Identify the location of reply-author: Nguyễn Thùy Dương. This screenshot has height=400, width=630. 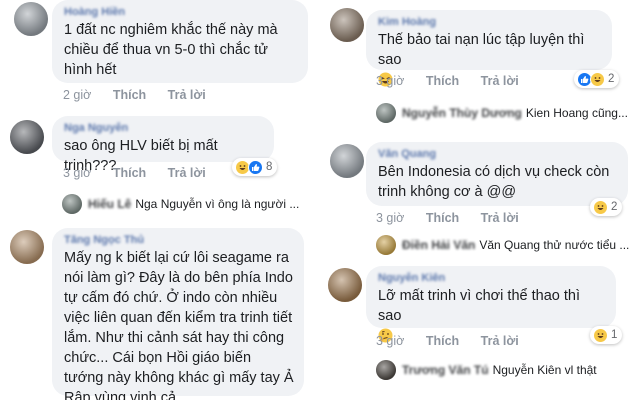
(462, 113).